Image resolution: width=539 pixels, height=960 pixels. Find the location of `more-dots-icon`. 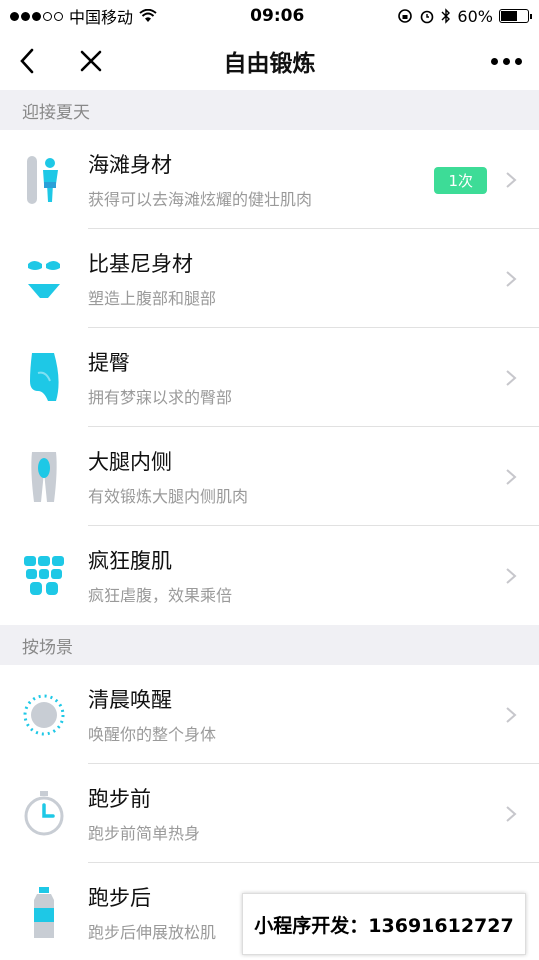

more-dots-icon is located at coordinates (506, 61).